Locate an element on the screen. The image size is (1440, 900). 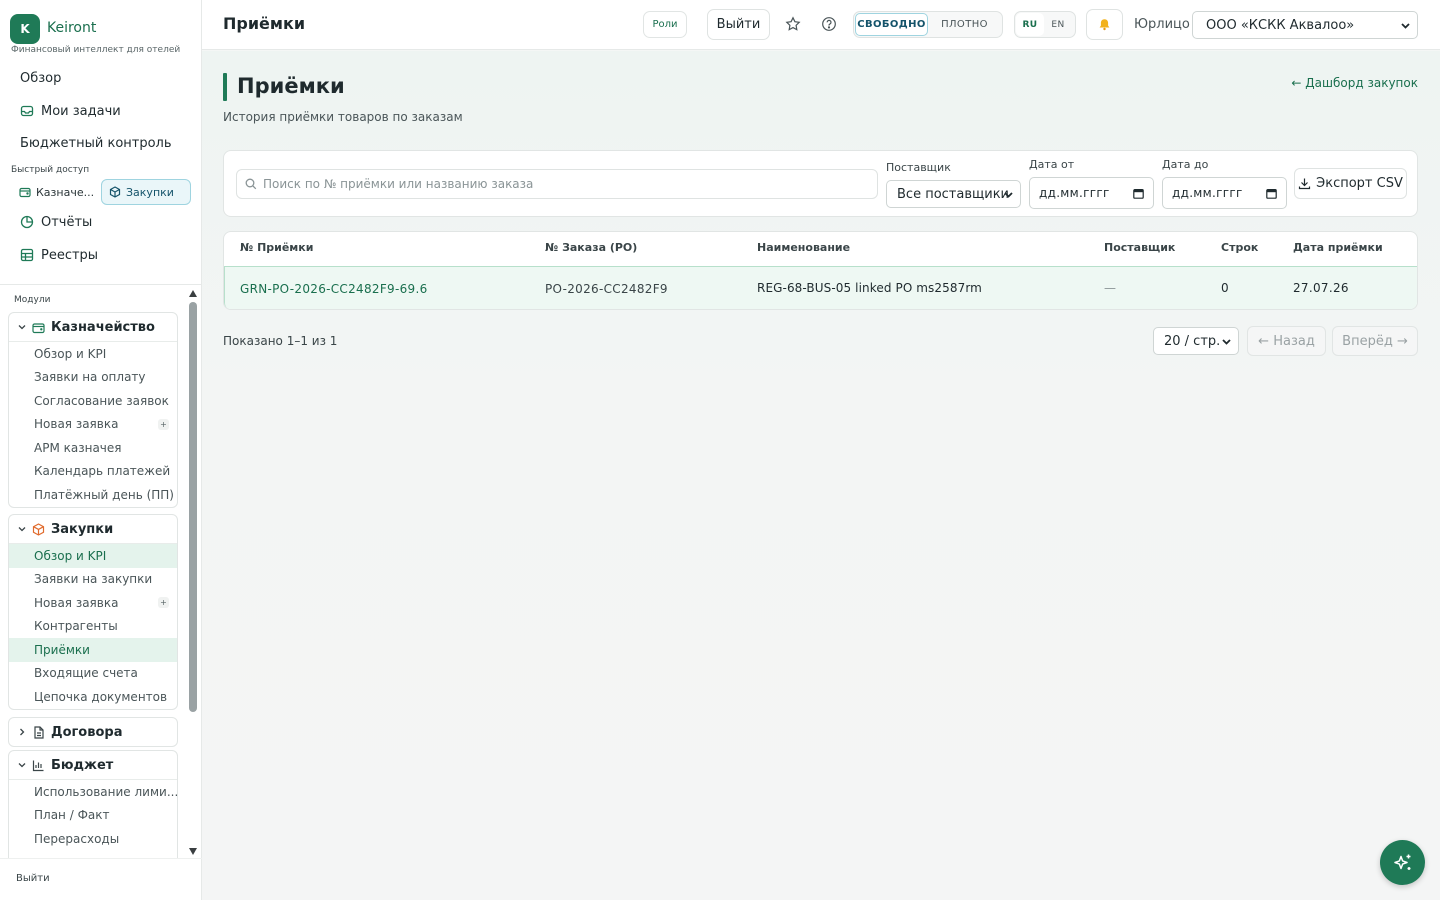
brand-tagline: Финансовый интеллект для отелей is located at coordinates (96, 50).